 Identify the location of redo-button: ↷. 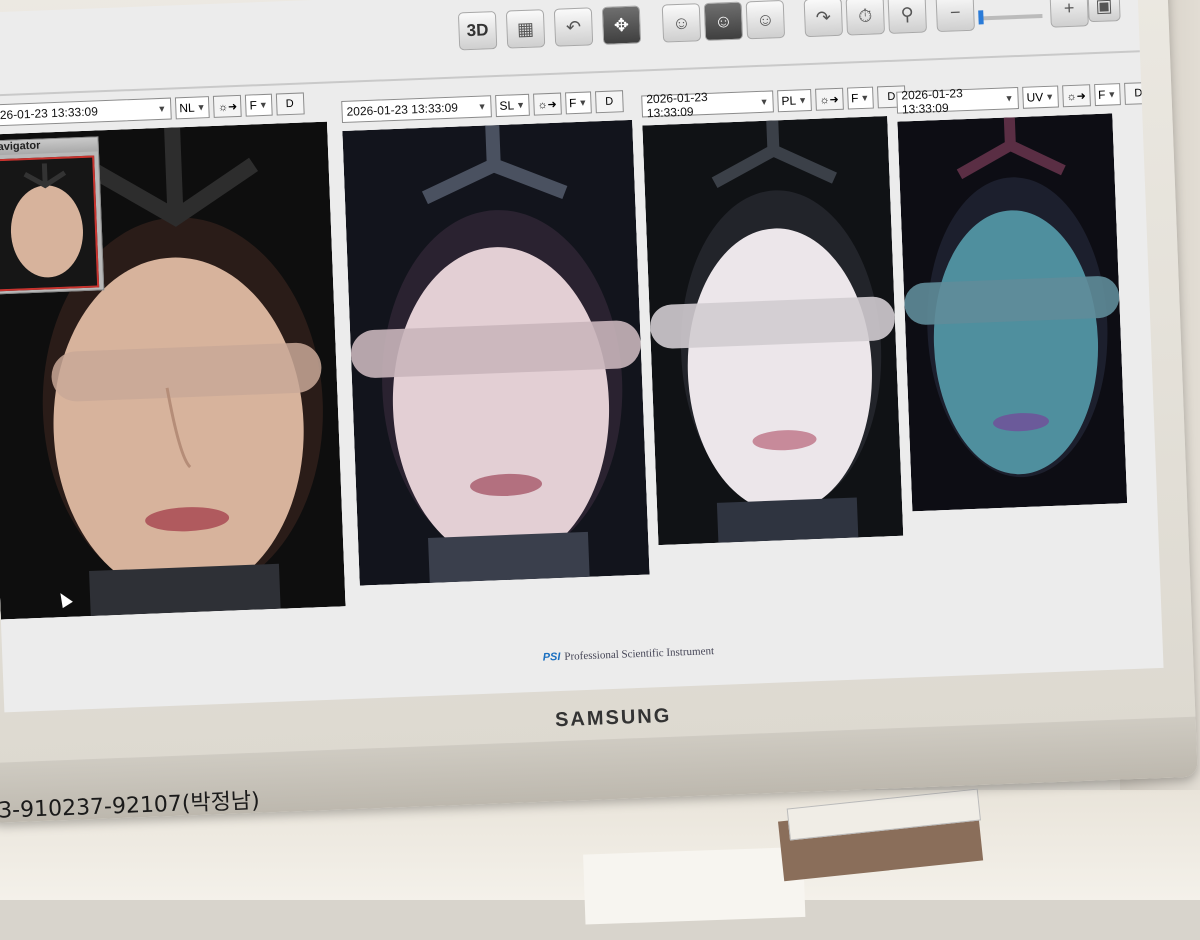
(823, 19).